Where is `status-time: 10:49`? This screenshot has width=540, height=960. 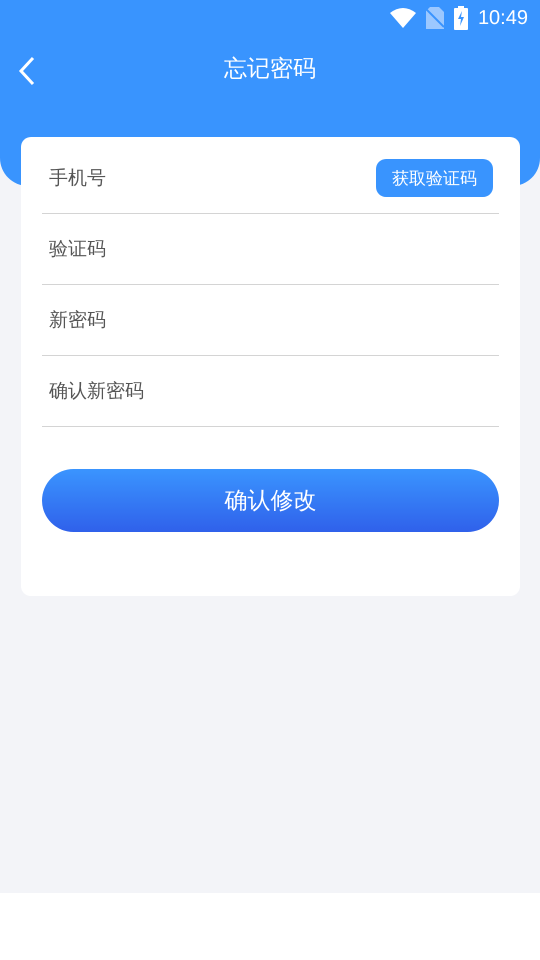 status-time: 10:49 is located at coordinates (503, 18).